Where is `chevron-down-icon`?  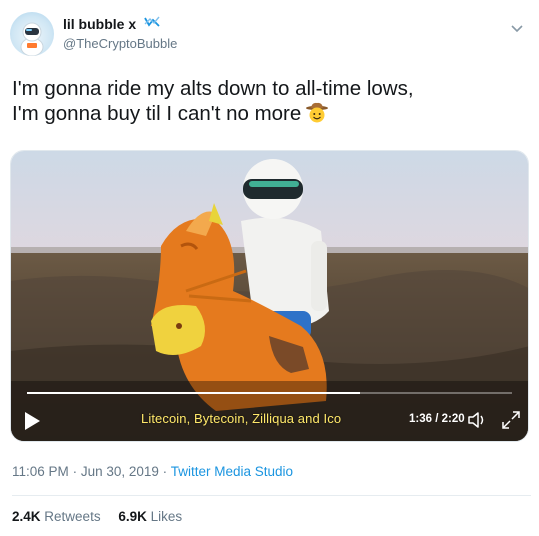
chevron-down-icon is located at coordinates (517, 29).